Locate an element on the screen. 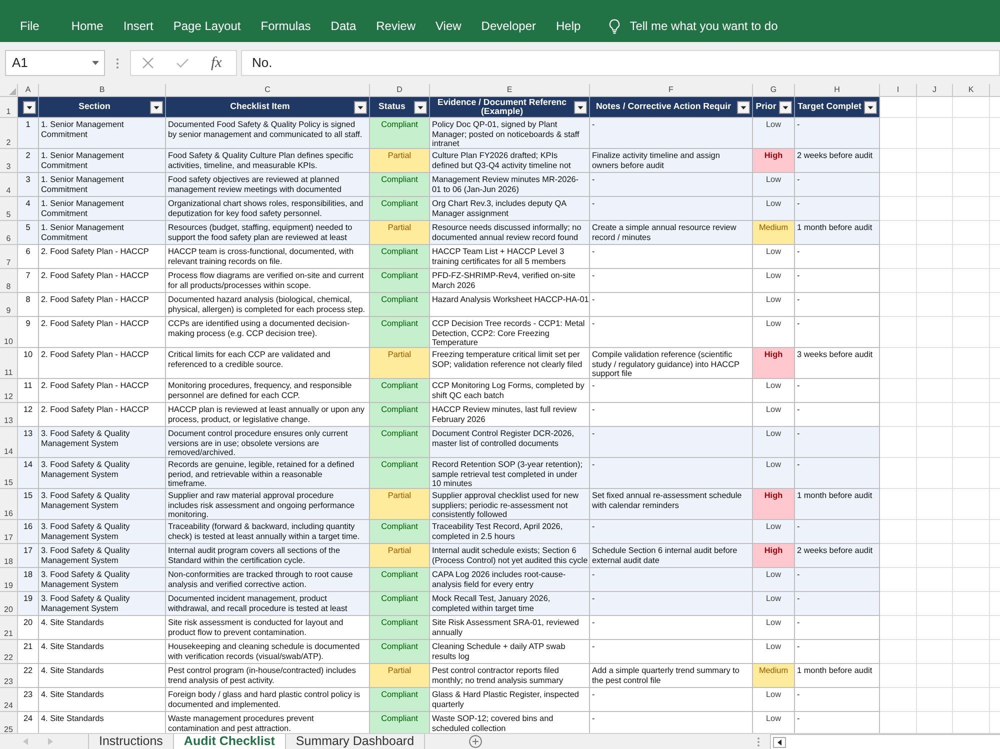  table-cell: CAPA Log 2026 includes root-cause- analysis field for every entry is located at coordinates (510, 579).